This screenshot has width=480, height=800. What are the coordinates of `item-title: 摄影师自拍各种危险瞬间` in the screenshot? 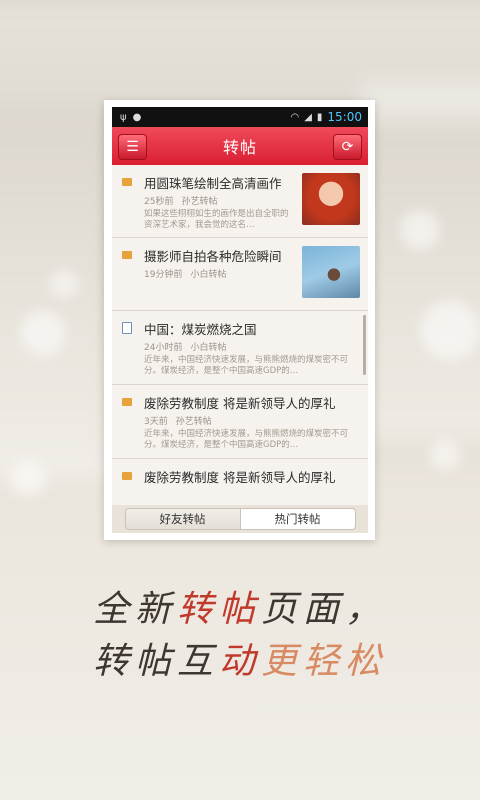 It's located at (213, 256).